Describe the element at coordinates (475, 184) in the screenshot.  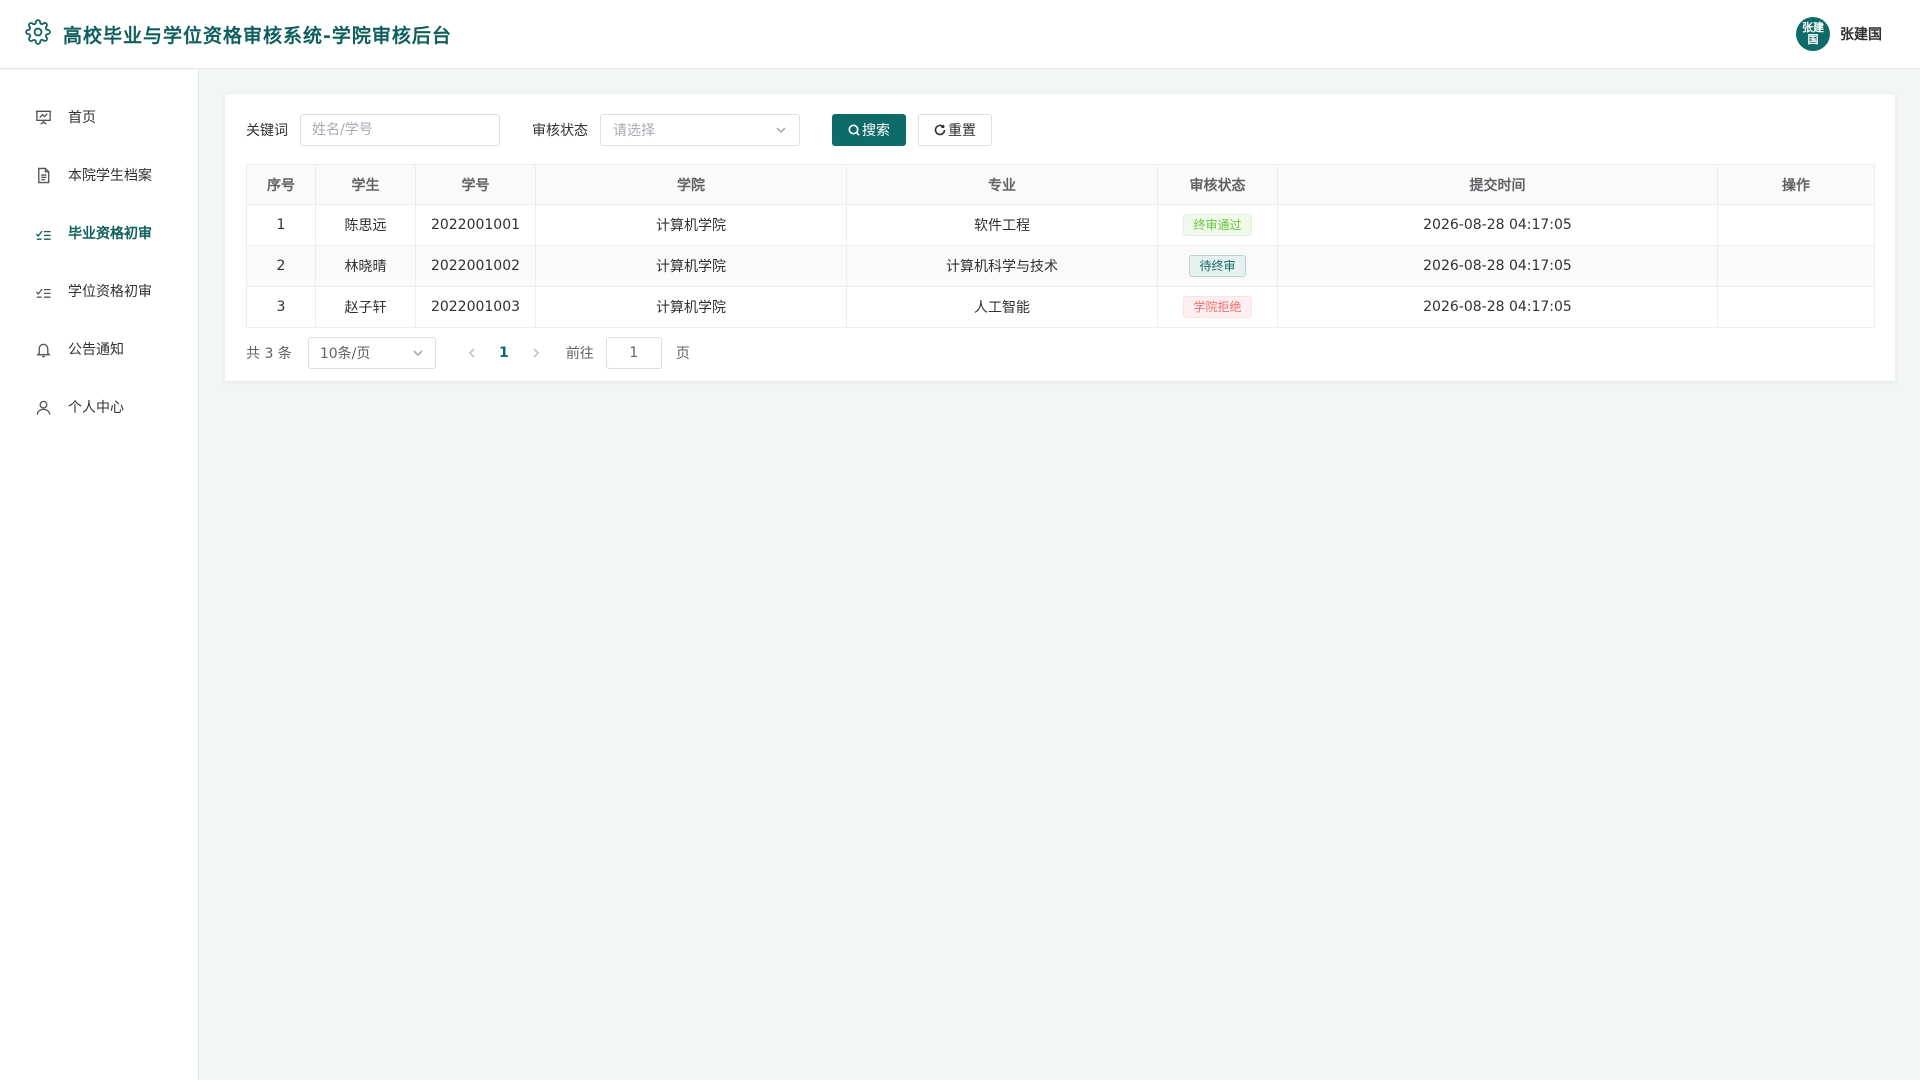
I see `header-student-id: 学号` at that location.